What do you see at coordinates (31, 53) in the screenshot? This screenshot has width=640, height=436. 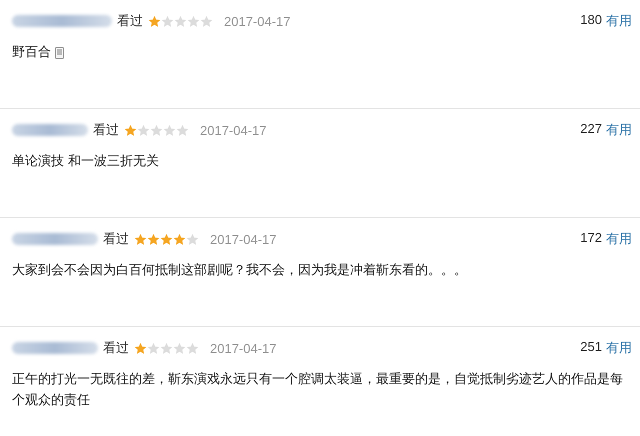 I see `comment-text: 野百合` at bounding box center [31, 53].